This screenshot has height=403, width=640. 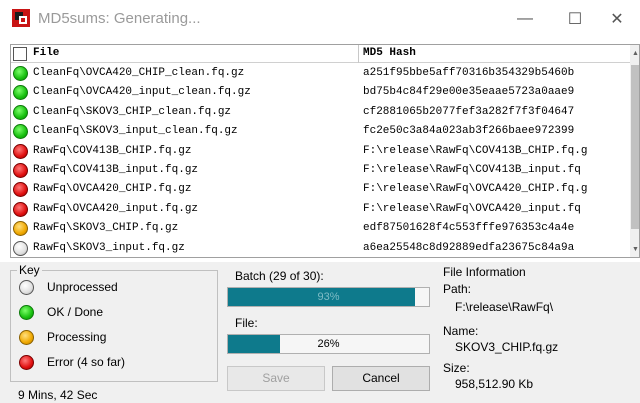 I want to click on md5-hash: bd75b4c84f29e00e35eaae5723a0aae9, so click(x=469, y=92).